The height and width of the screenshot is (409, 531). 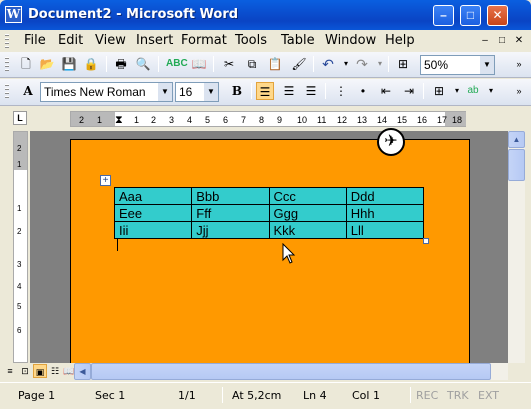 I want to click on table-cell: Kkk, so click(x=307, y=230).